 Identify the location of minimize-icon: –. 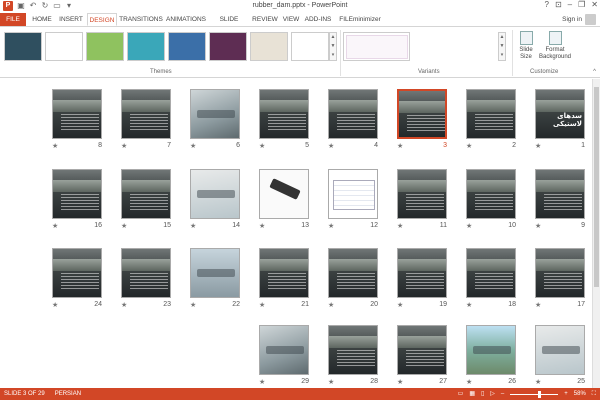
(570, 4).